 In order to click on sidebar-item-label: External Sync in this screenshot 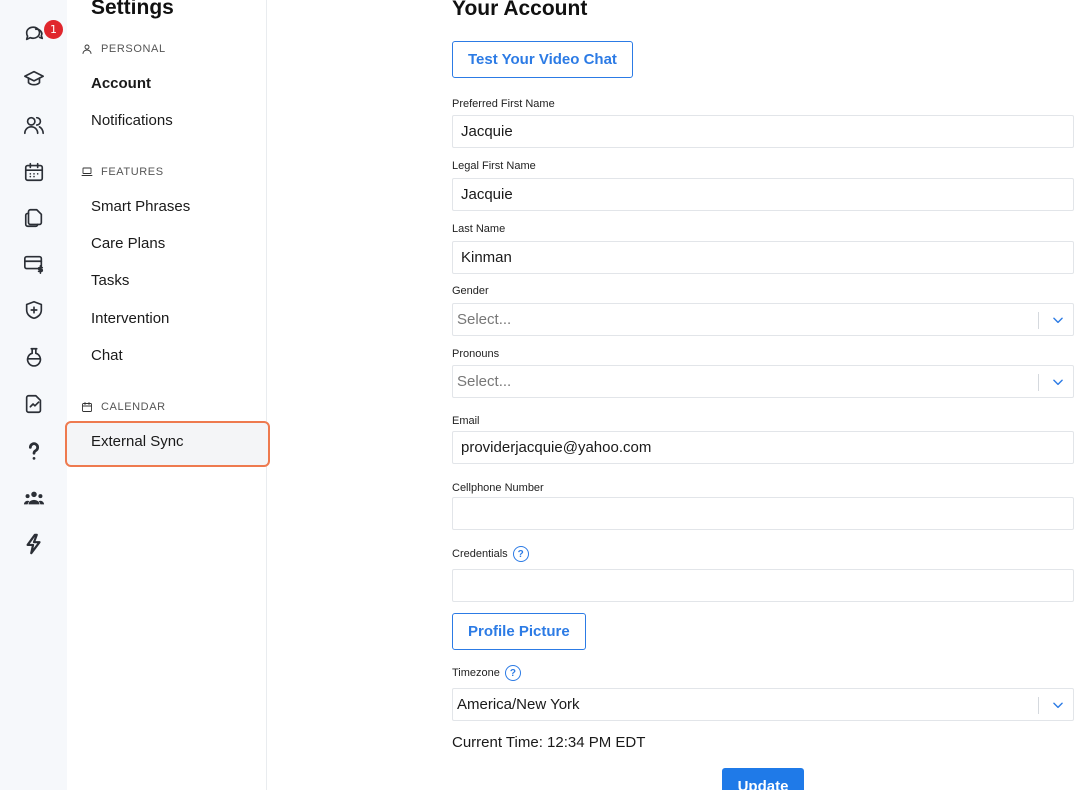, I will do `click(137, 441)`.